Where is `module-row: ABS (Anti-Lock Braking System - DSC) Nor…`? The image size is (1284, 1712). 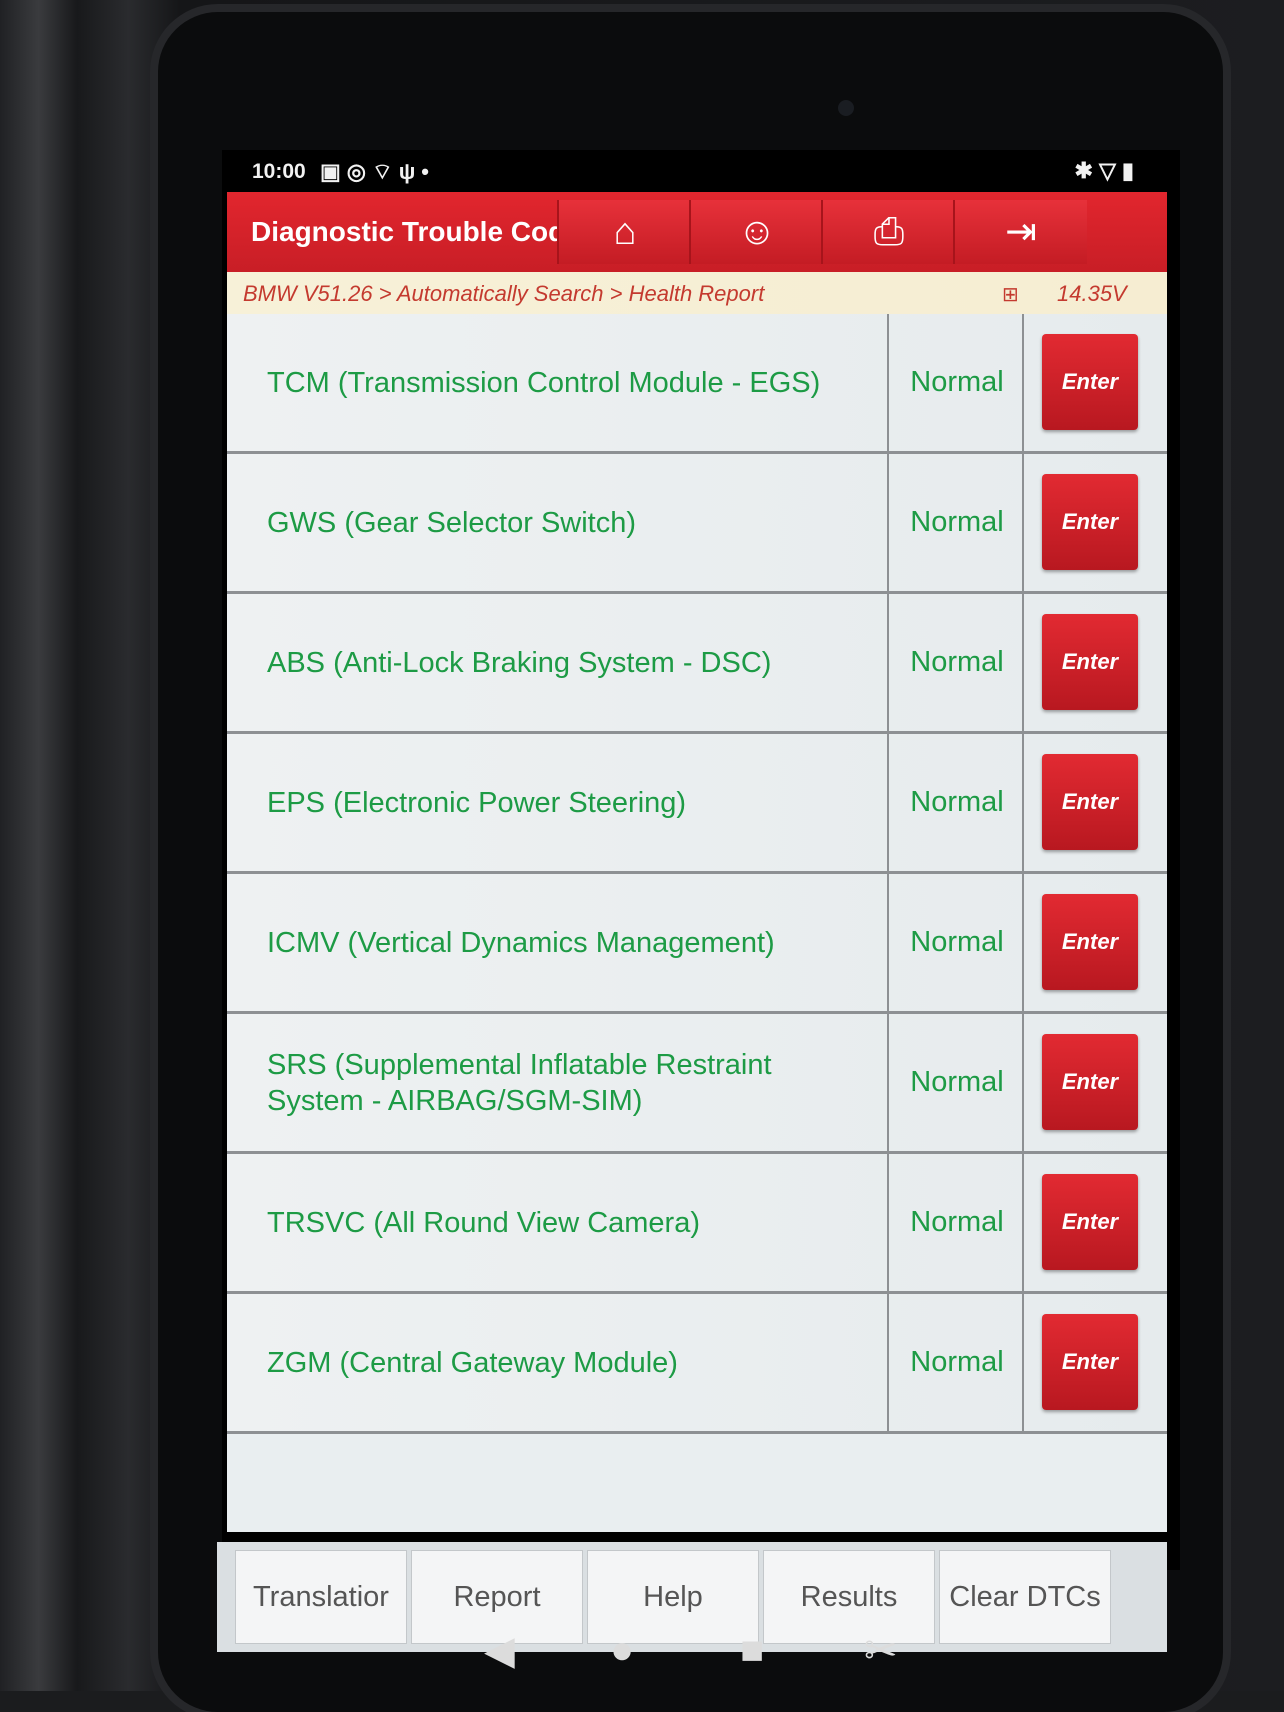 module-row: ABS (Anti-Lock Braking System - DSC) Nor… is located at coordinates (697, 664).